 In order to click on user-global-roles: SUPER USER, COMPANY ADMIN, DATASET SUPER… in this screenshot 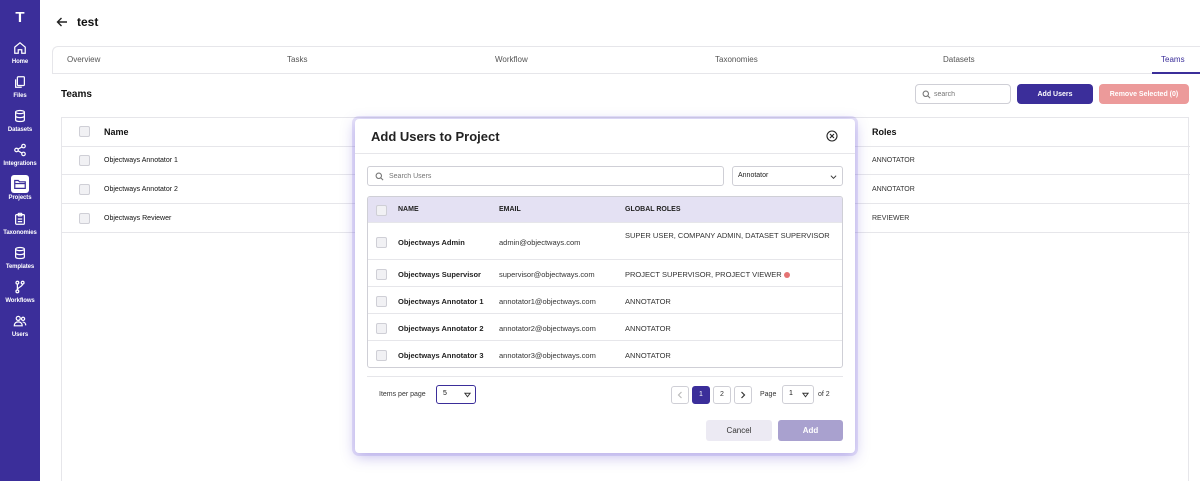, I will do `click(727, 235)`.